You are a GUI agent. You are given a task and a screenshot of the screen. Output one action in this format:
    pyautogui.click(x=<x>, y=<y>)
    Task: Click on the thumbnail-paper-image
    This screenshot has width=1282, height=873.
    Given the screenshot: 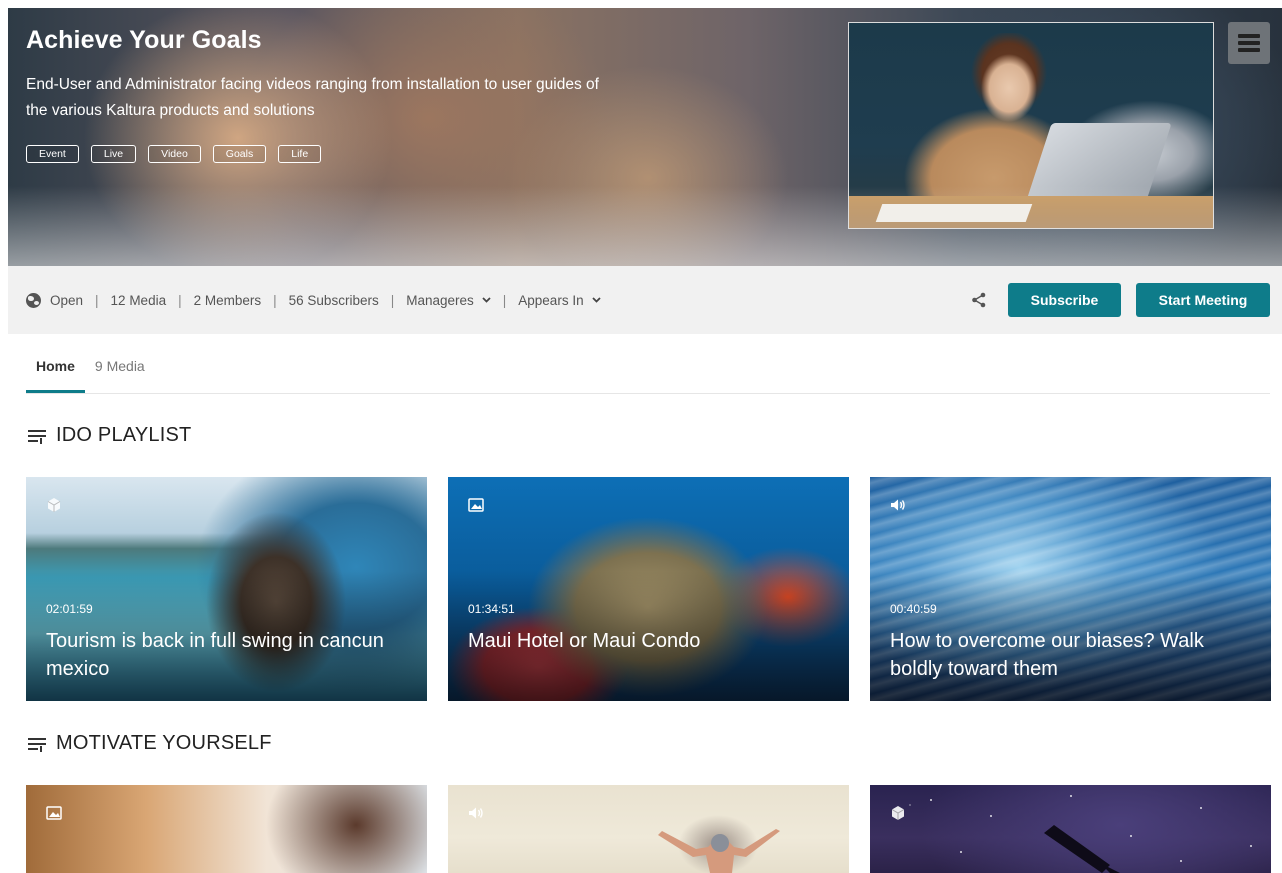 What is the action you would take?
    pyautogui.click(x=954, y=213)
    